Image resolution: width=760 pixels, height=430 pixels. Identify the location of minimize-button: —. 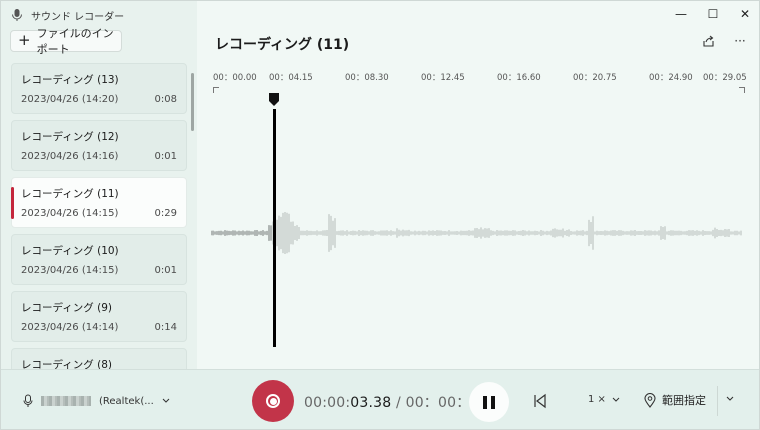
(681, 14).